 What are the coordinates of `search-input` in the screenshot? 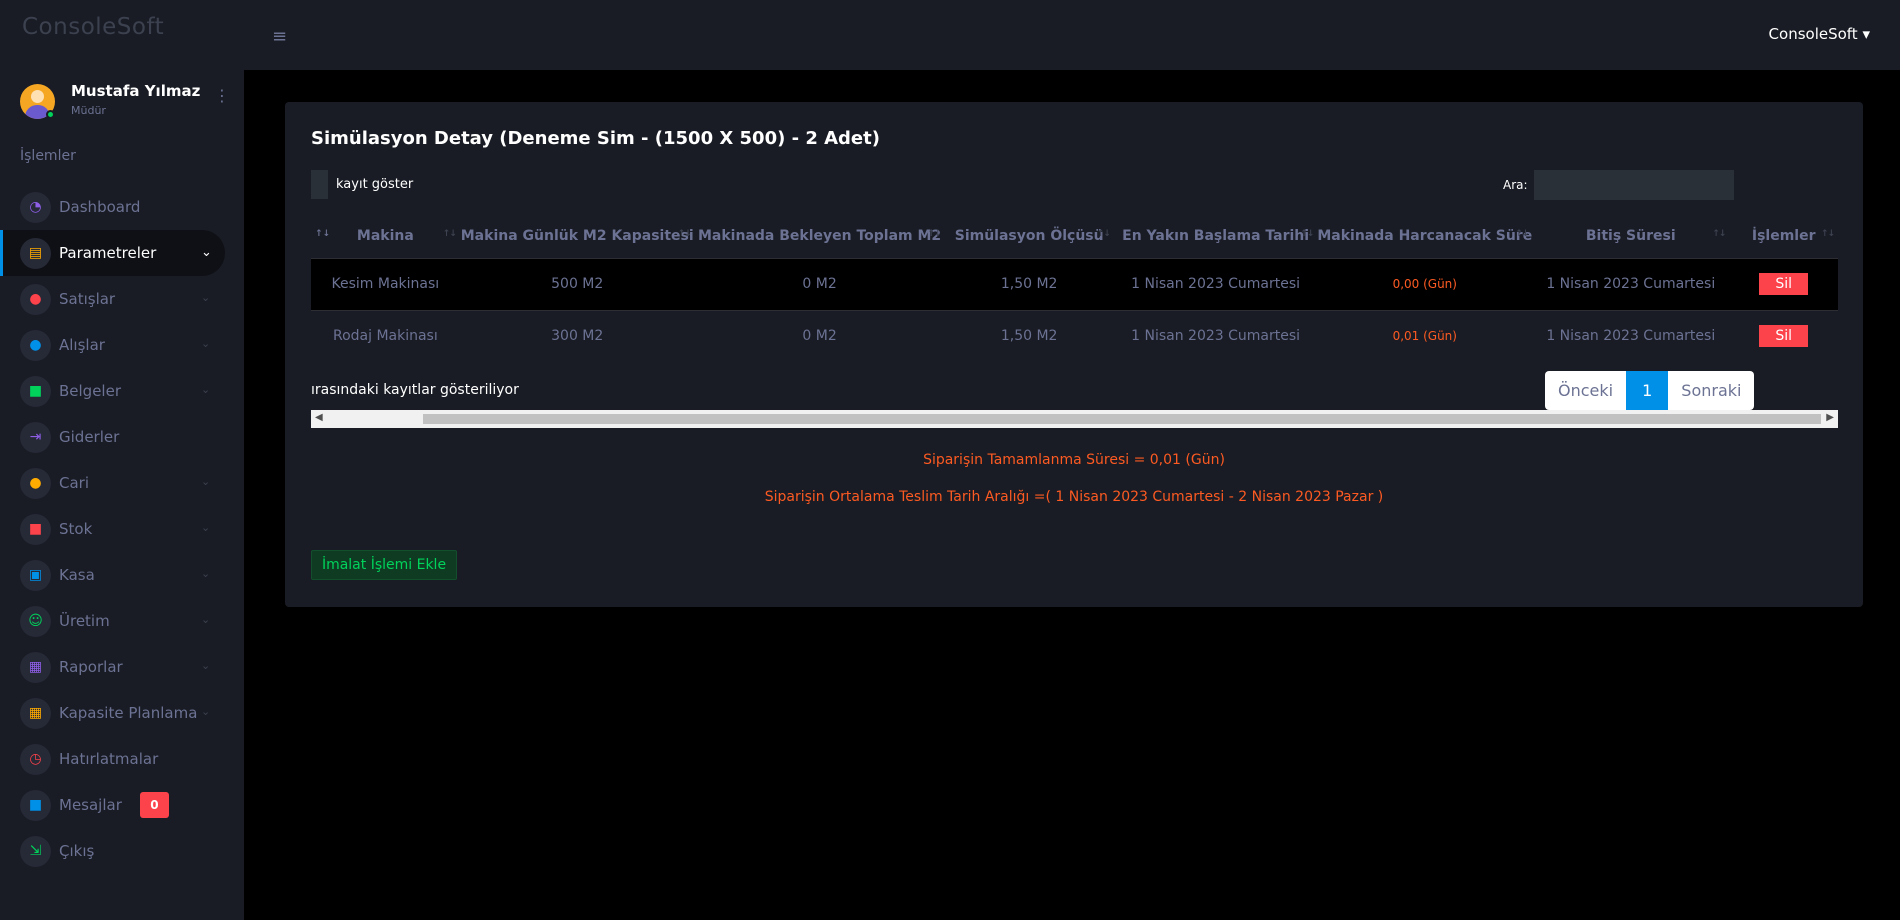 It's located at (1634, 185).